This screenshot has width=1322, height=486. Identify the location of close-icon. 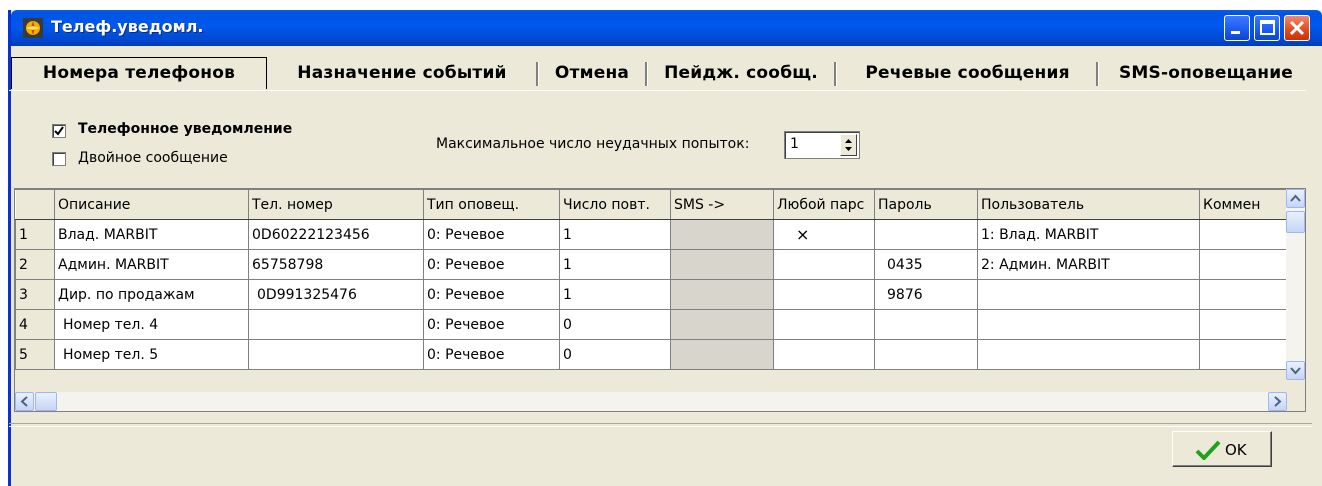
(1297, 28).